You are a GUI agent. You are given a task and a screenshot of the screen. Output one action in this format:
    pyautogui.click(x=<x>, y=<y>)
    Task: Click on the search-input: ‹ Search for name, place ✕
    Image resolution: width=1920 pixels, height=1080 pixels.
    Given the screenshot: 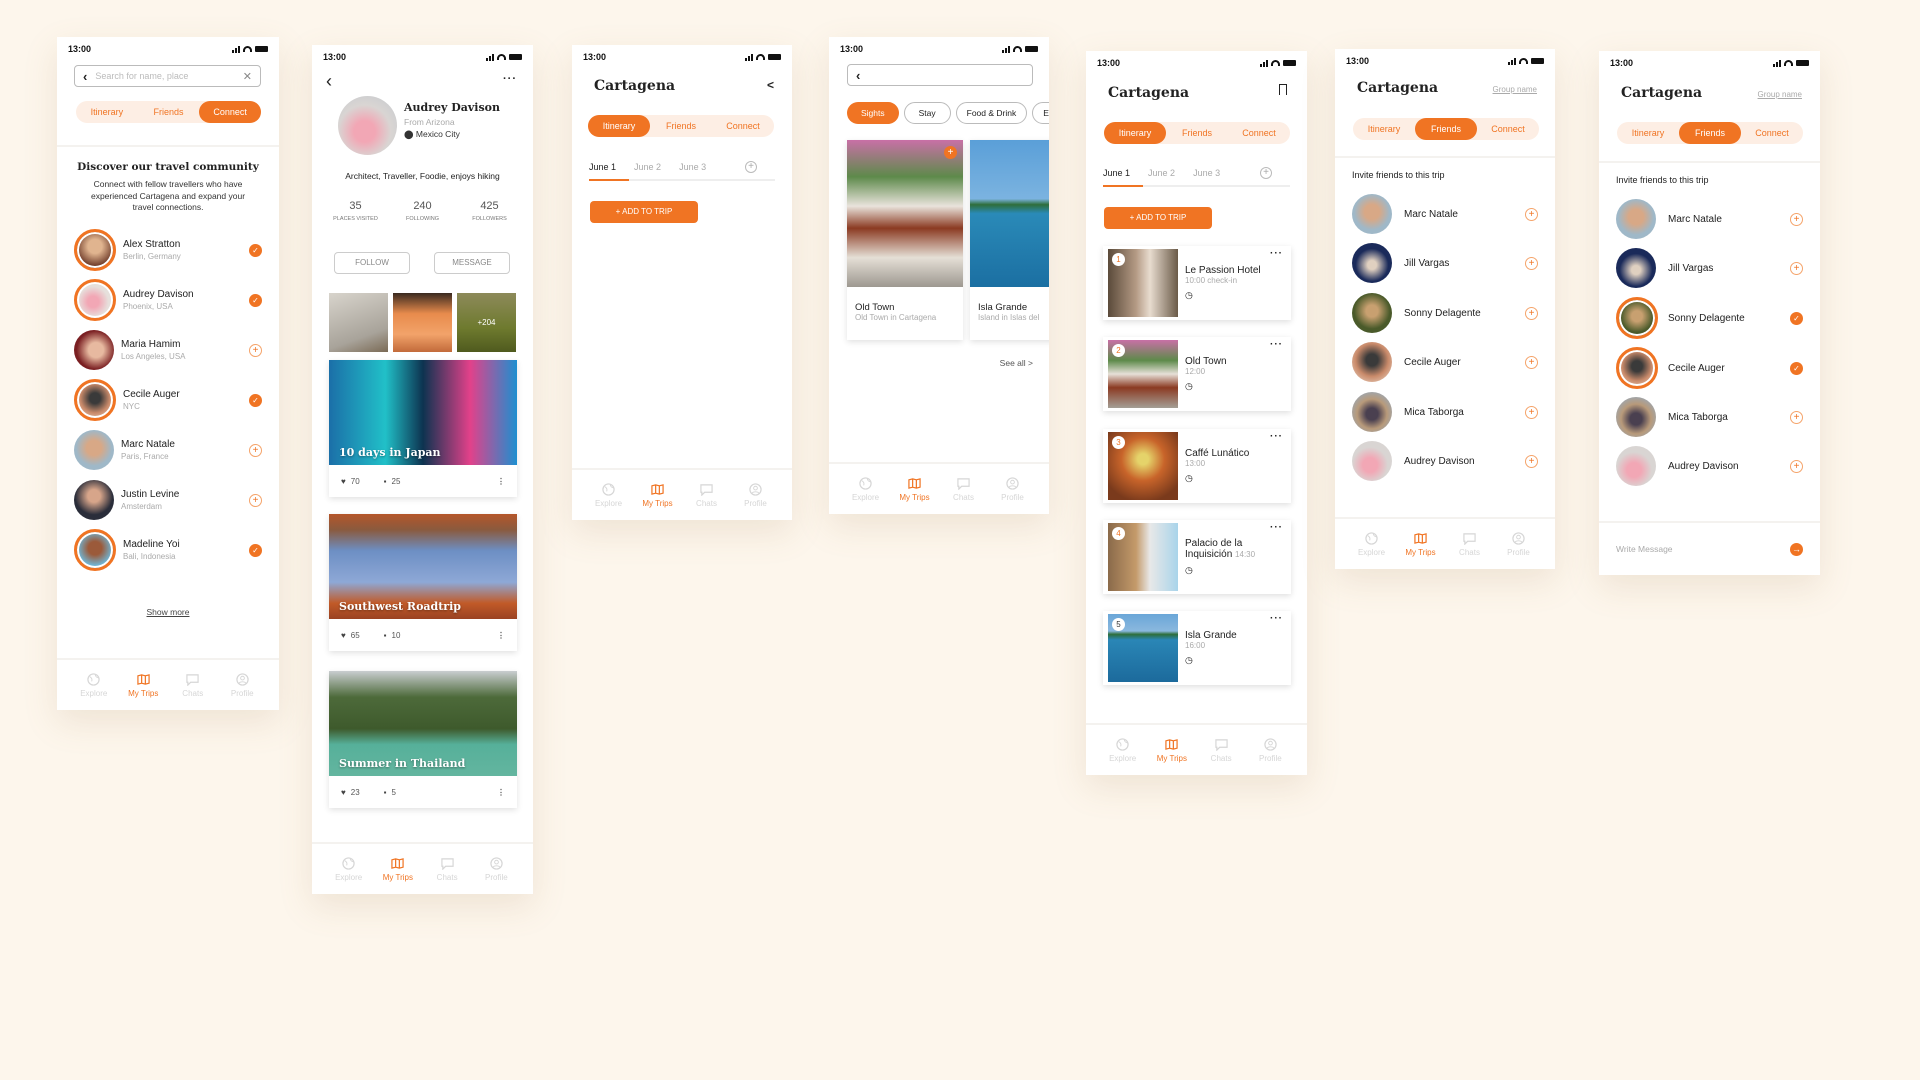 What is the action you would take?
    pyautogui.click(x=167, y=76)
    